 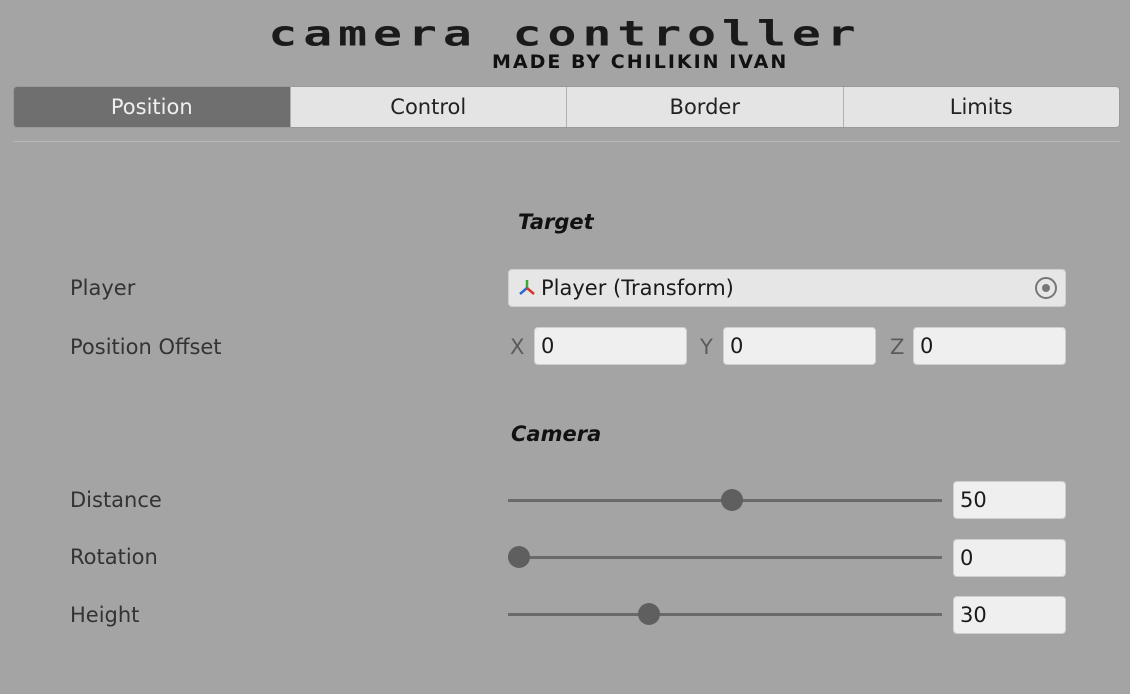 What do you see at coordinates (637, 288) in the screenshot?
I see `player-object-value: Player (Transform)` at bounding box center [637, 288].